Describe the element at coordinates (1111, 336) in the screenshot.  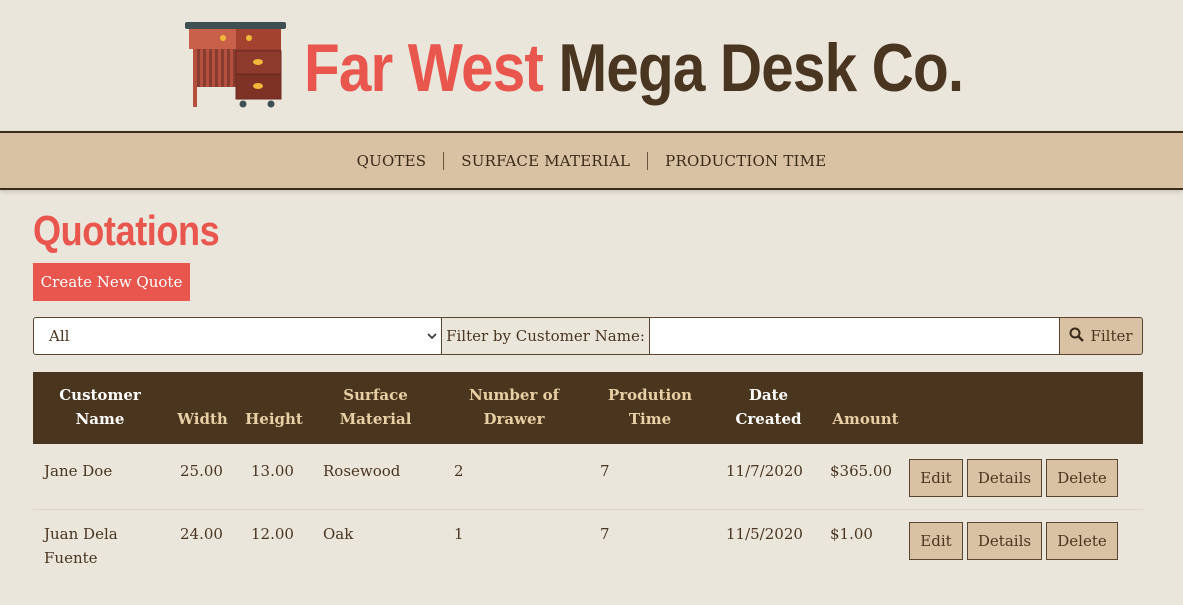
I see `filter-button-label: Filter` at that location.